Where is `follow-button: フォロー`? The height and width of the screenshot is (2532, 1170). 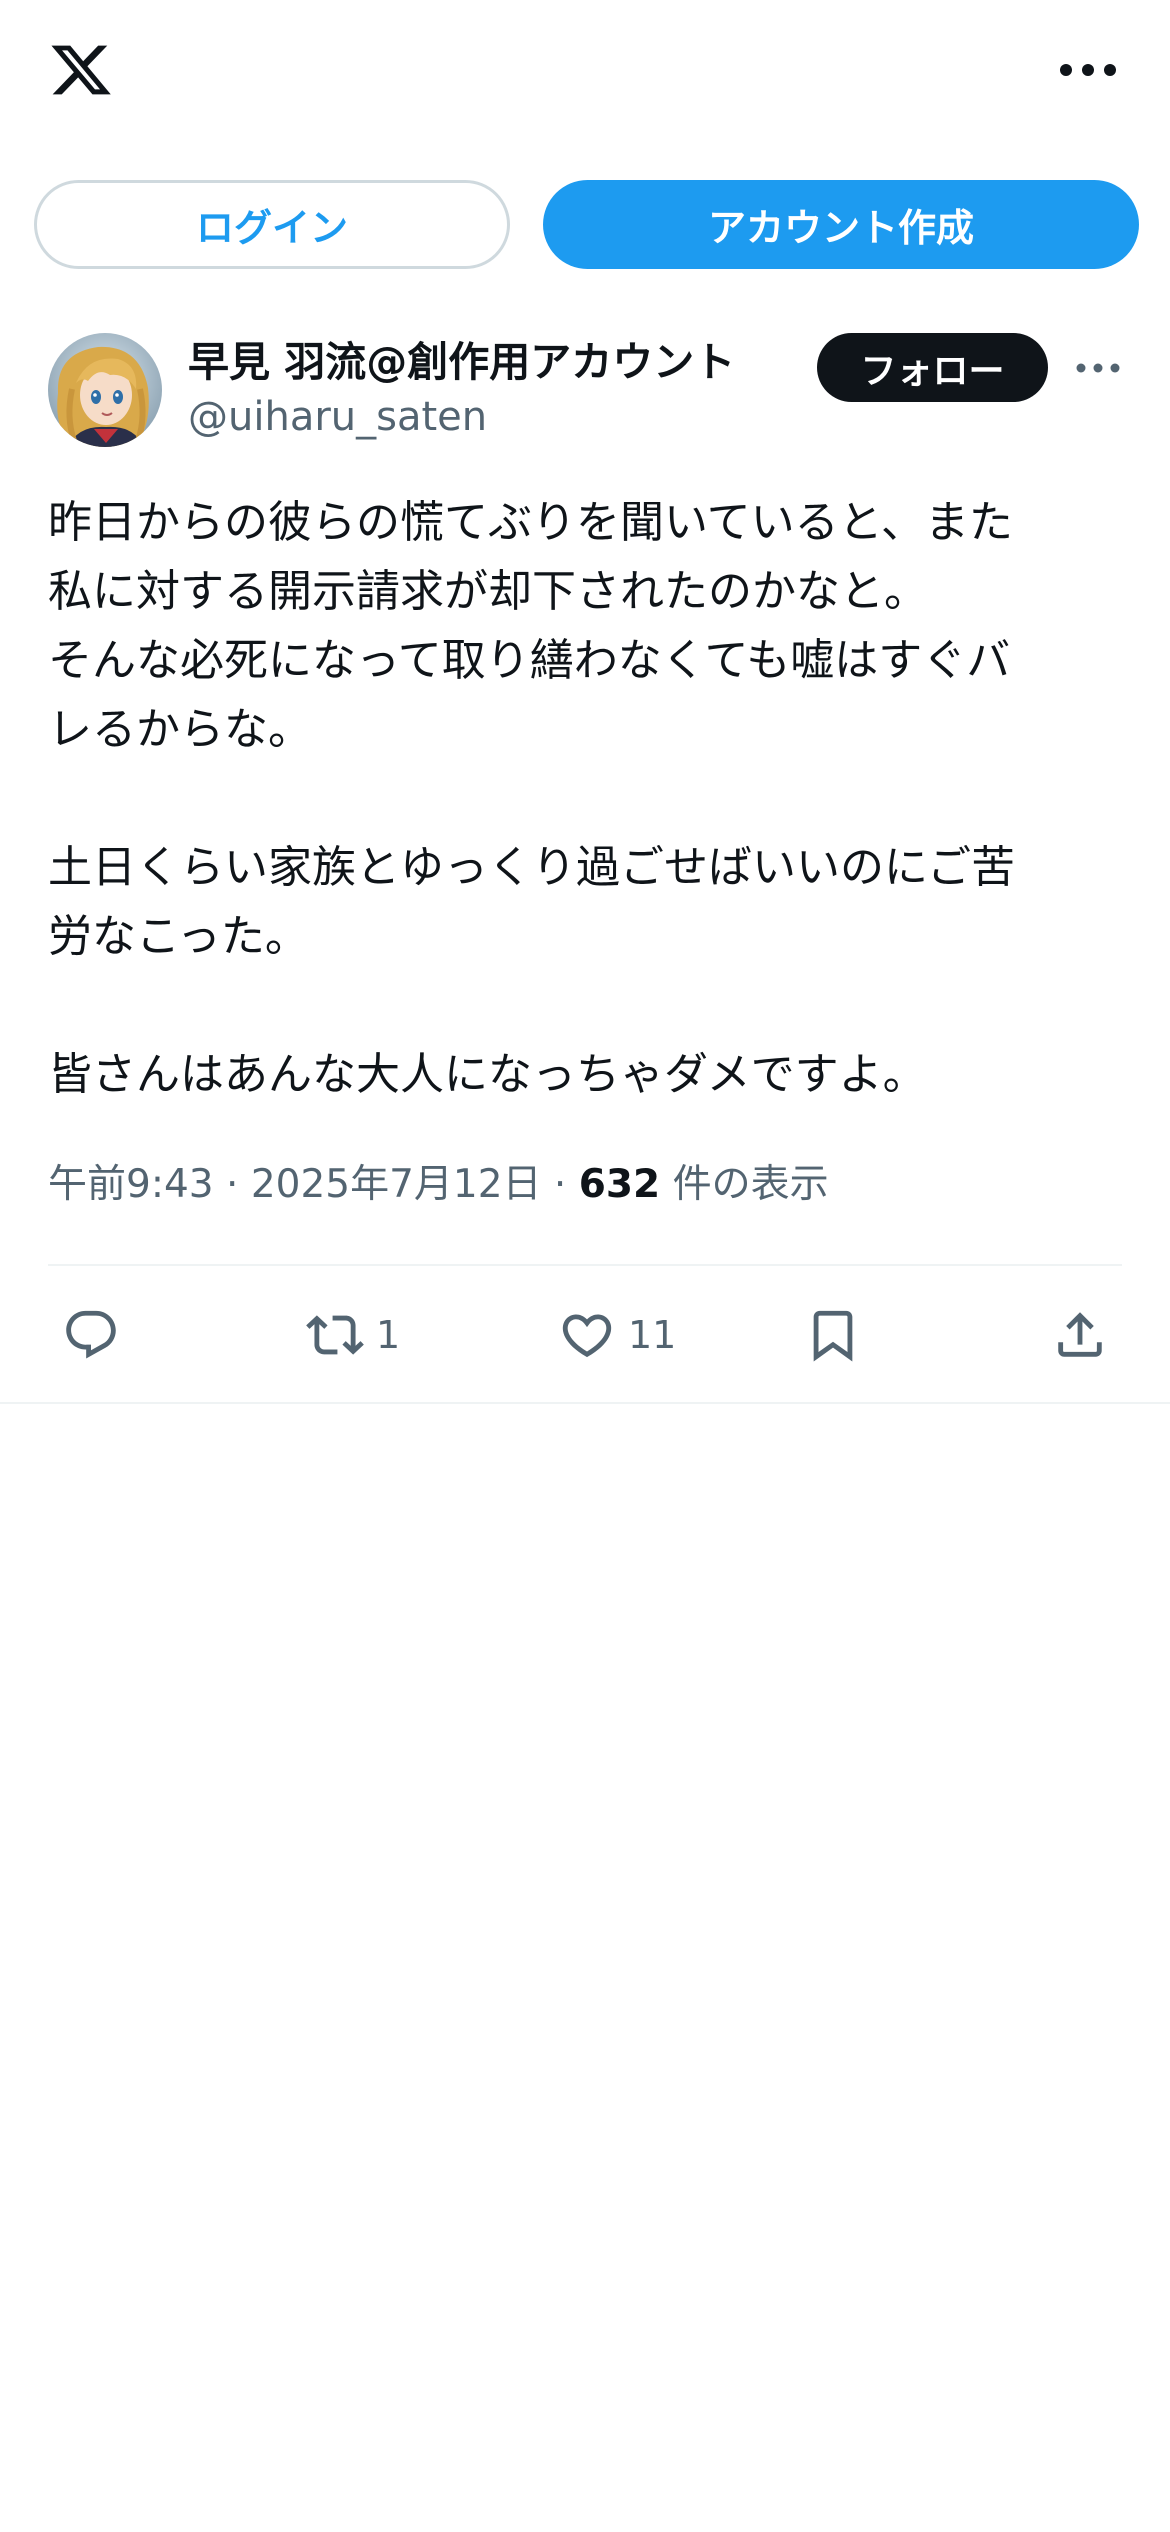
follow-button: フォロー is located at coordinates (932, 367).